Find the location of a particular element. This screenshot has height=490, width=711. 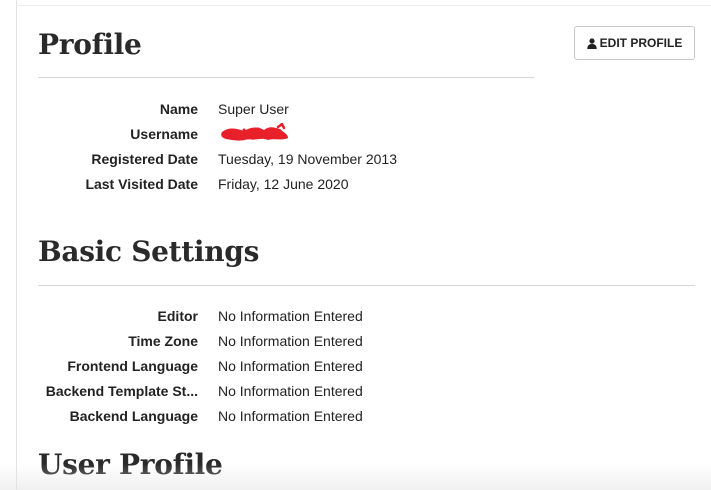

user-profile-heading: User Profile is located at coordinates (130, 464).